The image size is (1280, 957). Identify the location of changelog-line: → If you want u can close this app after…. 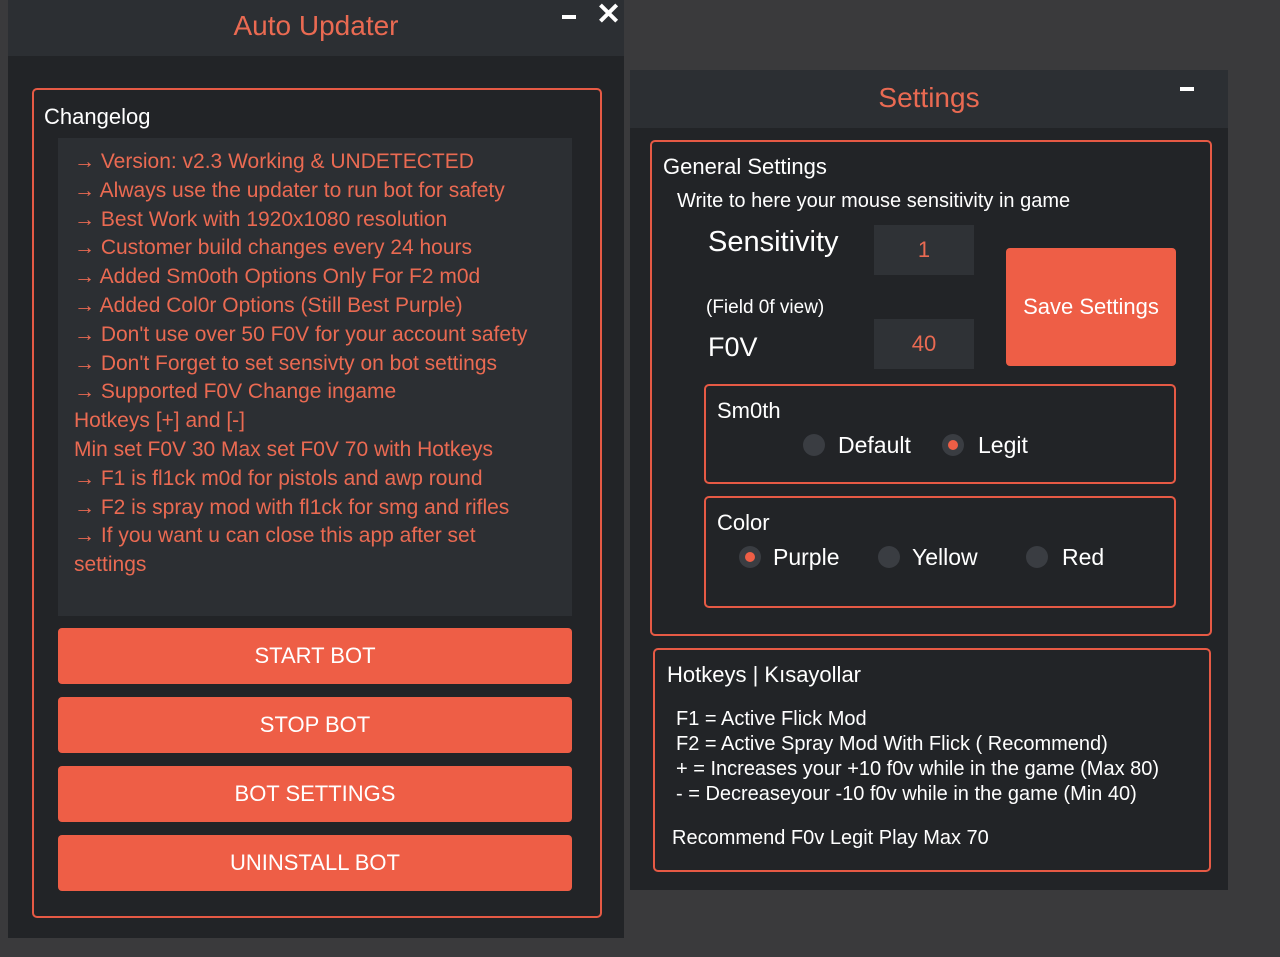
(275, 536).